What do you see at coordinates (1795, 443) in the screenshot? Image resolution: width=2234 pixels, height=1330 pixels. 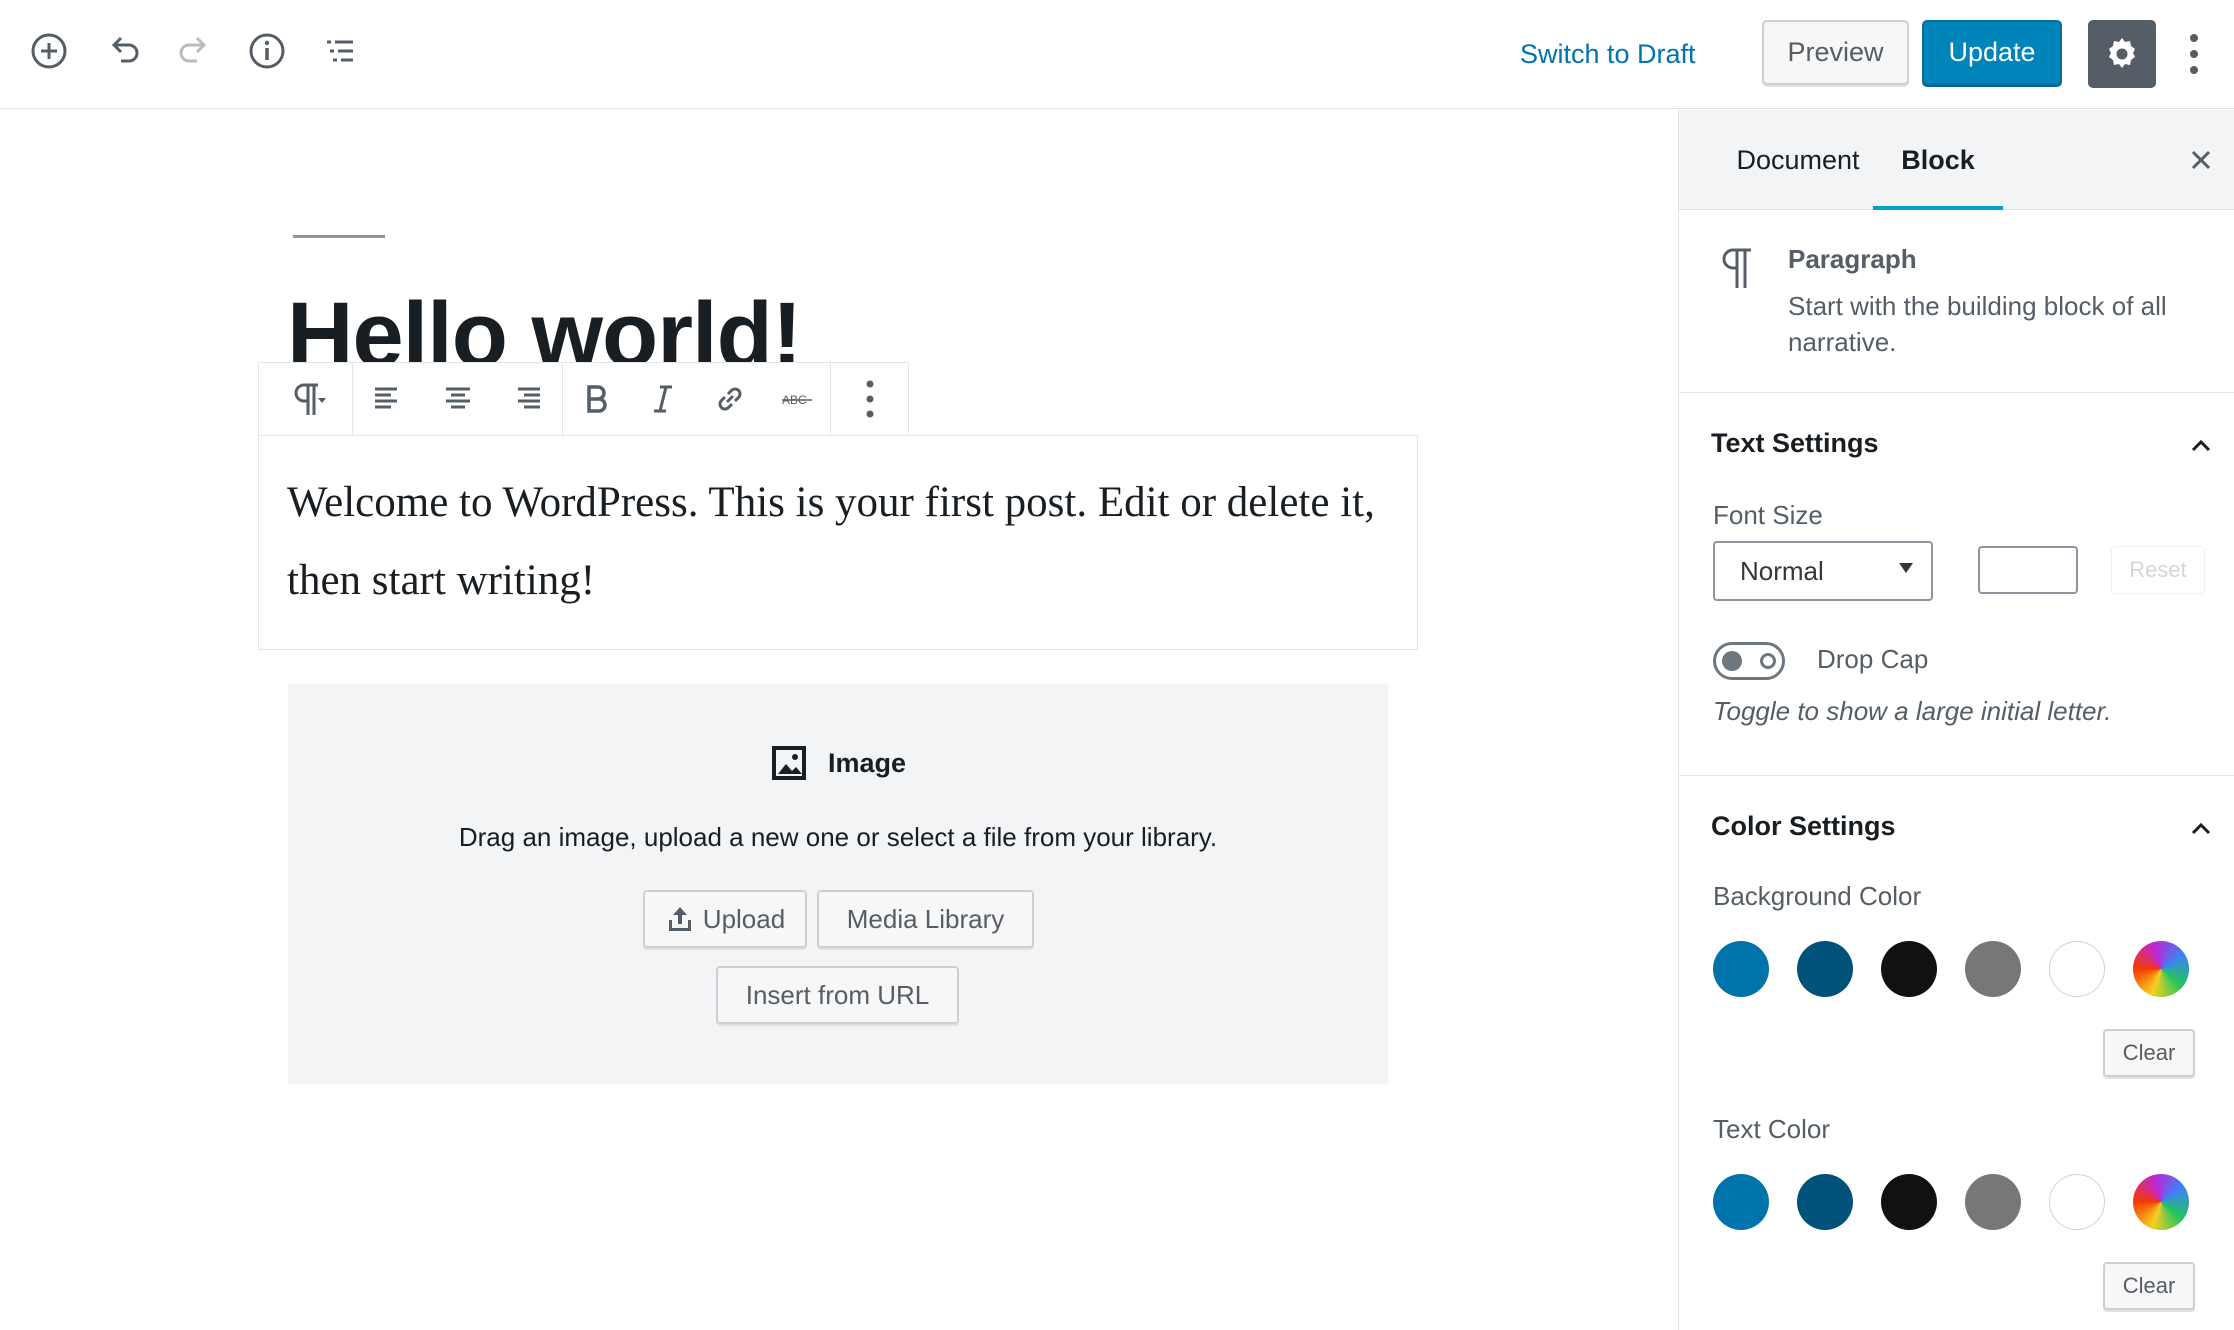 I see `text-settings-title: Text Settings` at bounding box center [1795, 443].